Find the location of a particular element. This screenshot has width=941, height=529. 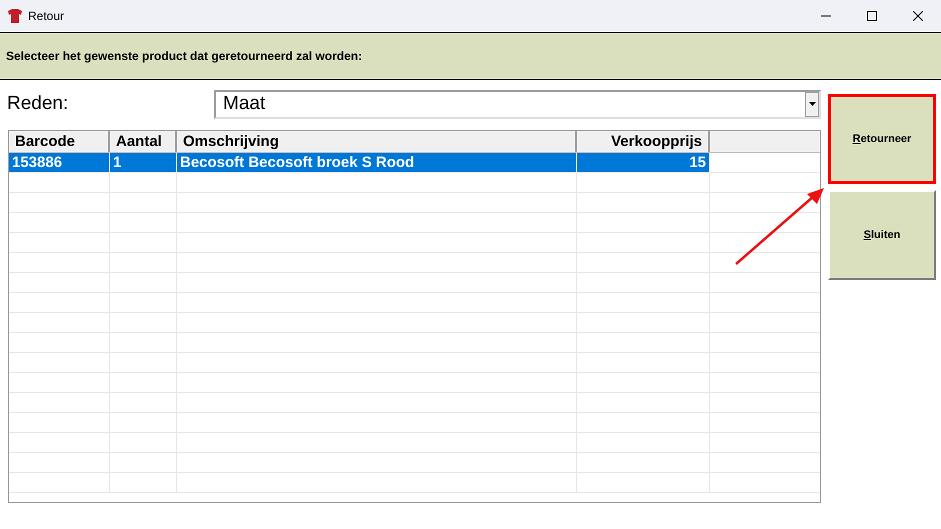

table-cell: 1 is located at coordinates (143, 162).